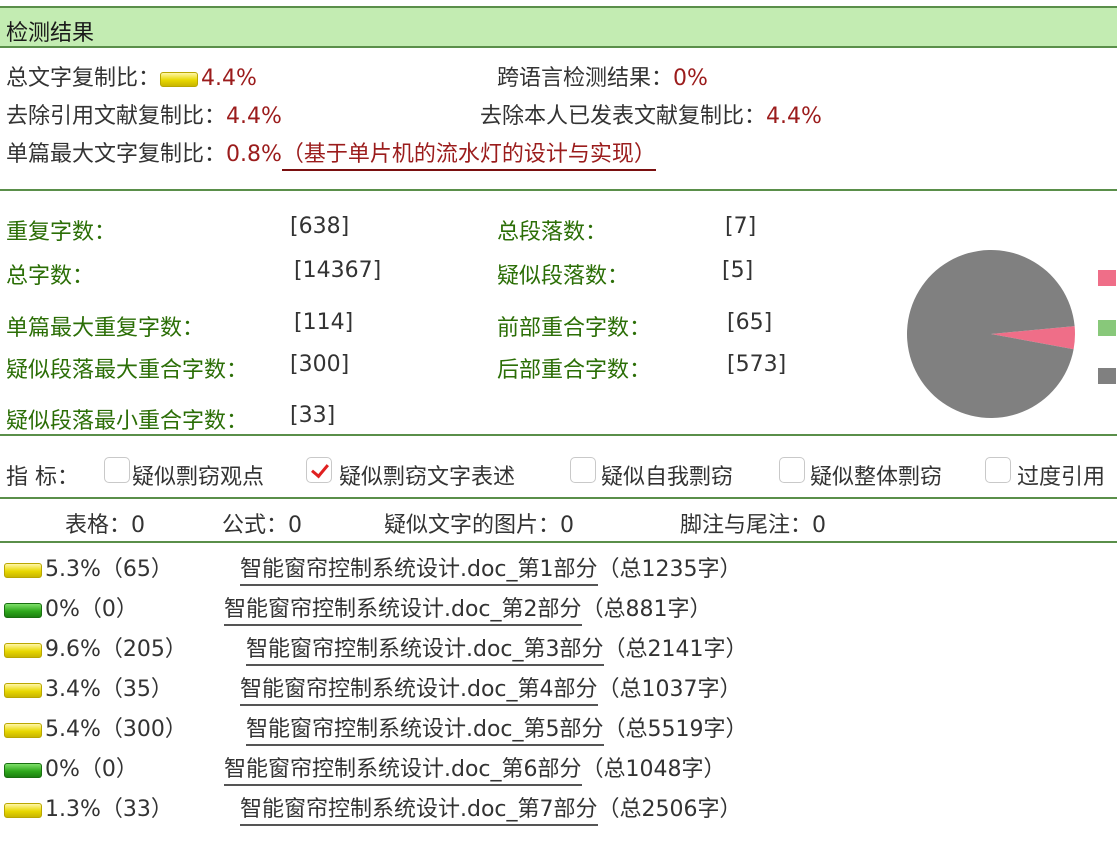 The width and height of the screenshot is (1117, 858). I want to click on stat-label: 后部重合字数：, so click(574, 370).